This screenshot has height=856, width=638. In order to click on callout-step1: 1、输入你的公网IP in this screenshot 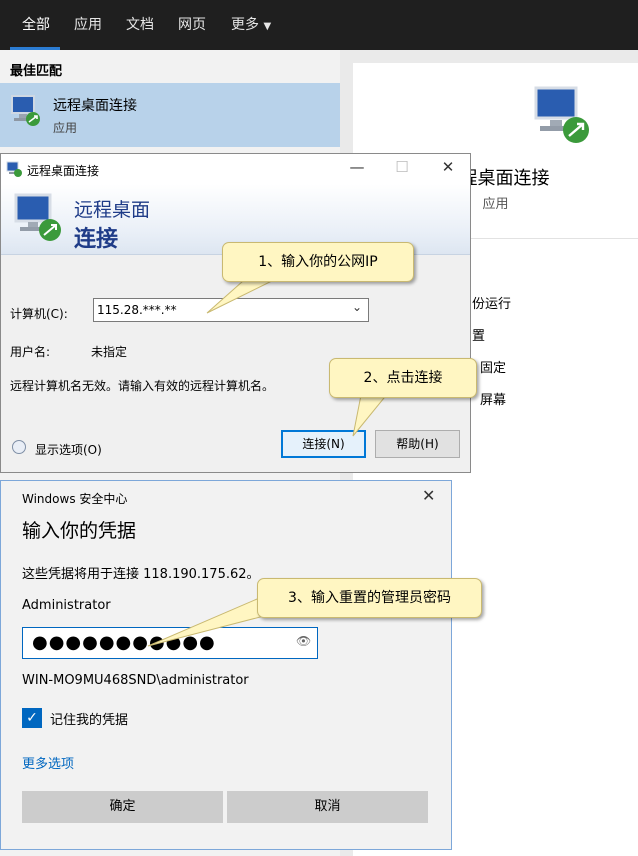, I will do `click(318, 262)`.